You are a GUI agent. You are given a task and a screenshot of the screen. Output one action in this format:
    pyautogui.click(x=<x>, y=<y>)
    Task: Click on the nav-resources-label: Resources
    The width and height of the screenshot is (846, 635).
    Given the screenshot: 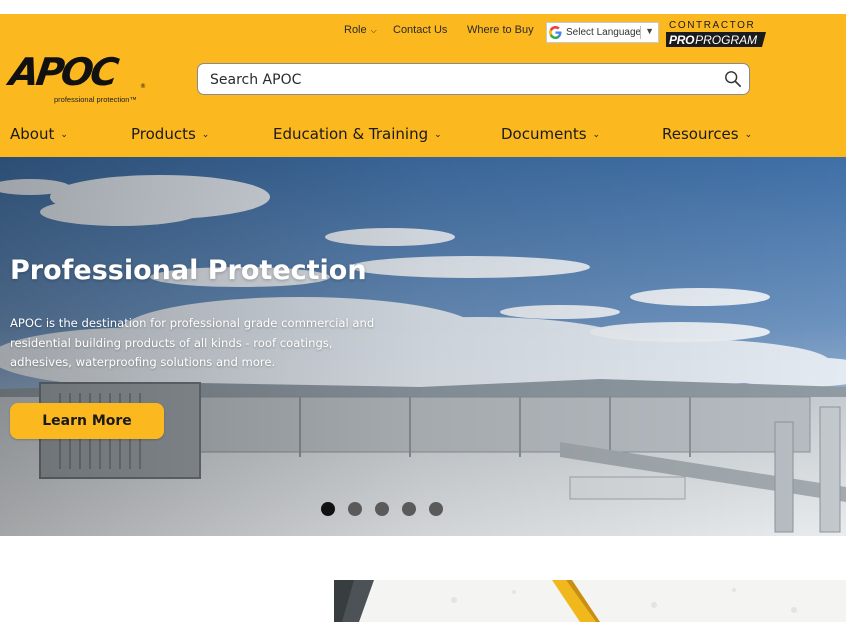 What is the action you would take?
    pyautogui.click(x=700, y=134)
    